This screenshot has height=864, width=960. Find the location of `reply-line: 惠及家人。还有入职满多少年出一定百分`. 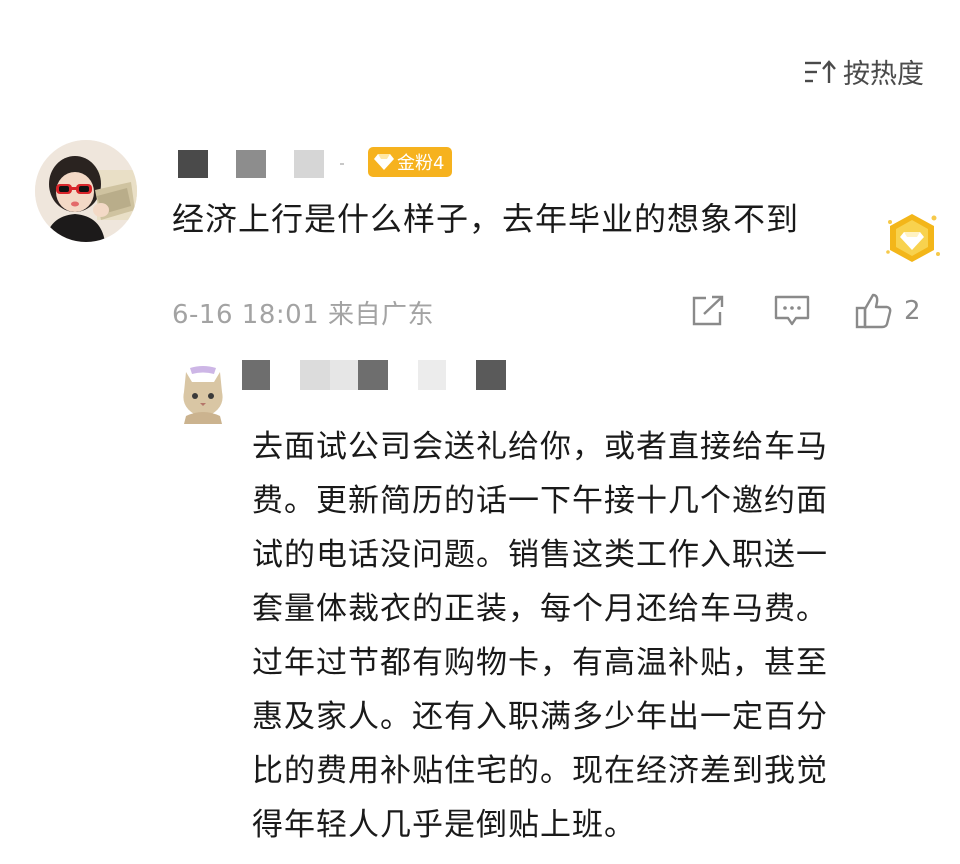

reply-line: 惠及家人。还有入职满多少年出一定百分 is located at coordinates (540, 717).